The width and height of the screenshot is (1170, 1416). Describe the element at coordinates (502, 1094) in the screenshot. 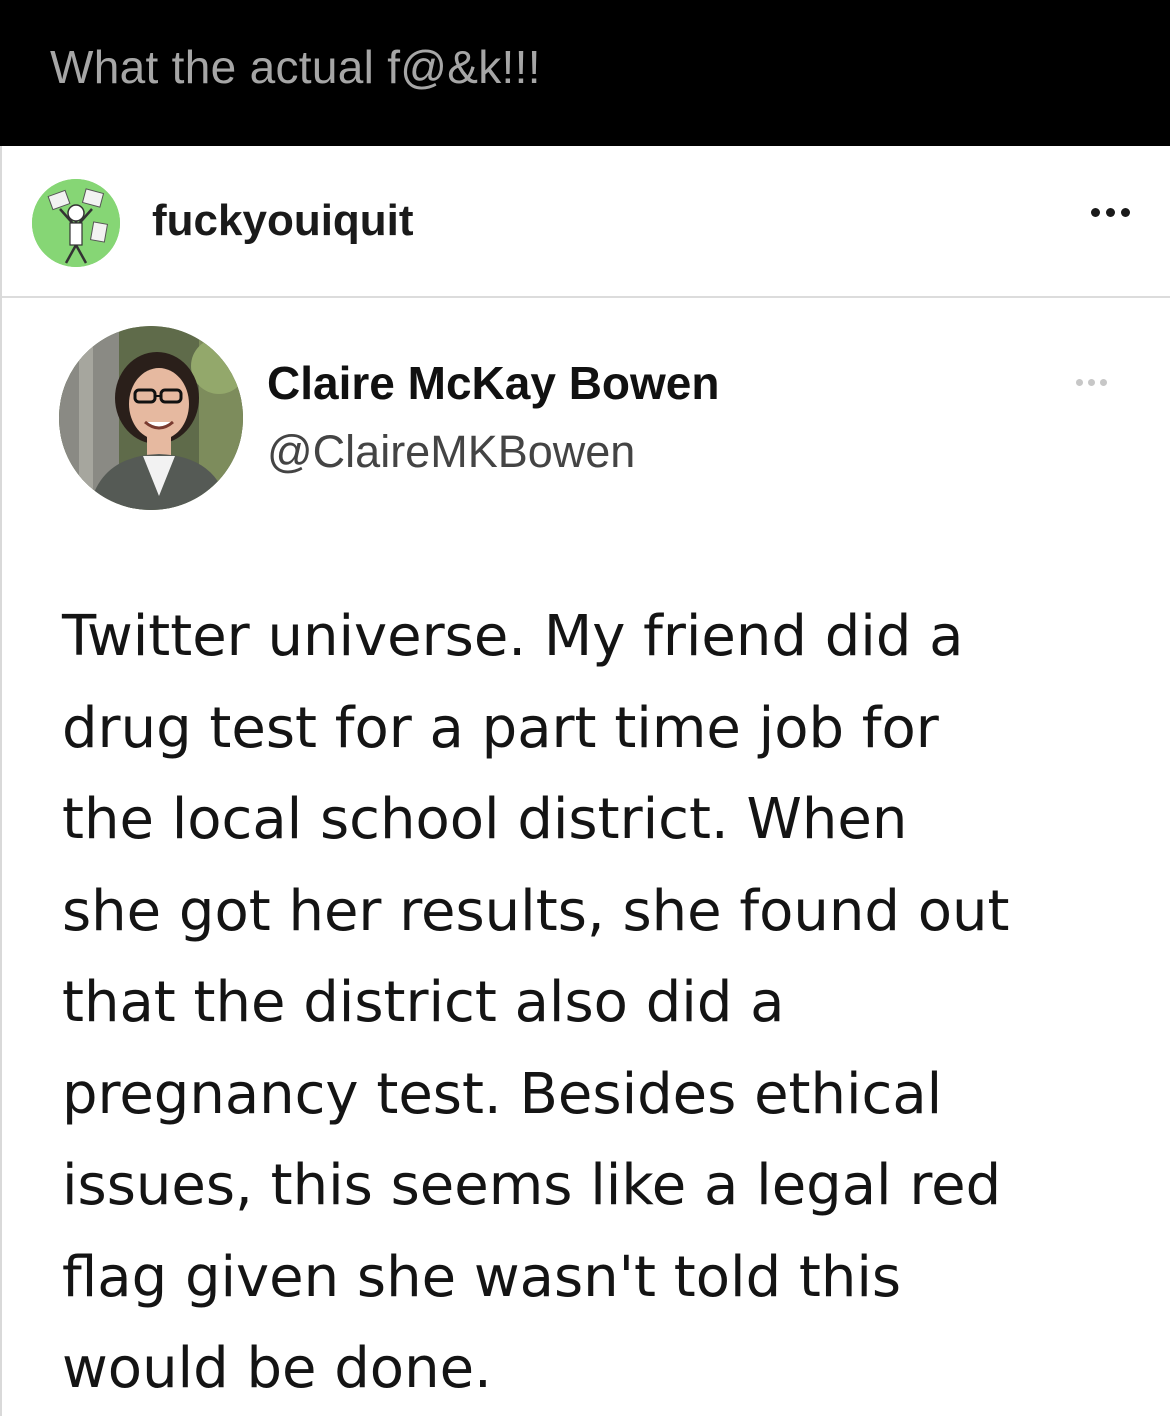

I see `tweet-text-line: pregnancy test. Besides ethical` at that location.